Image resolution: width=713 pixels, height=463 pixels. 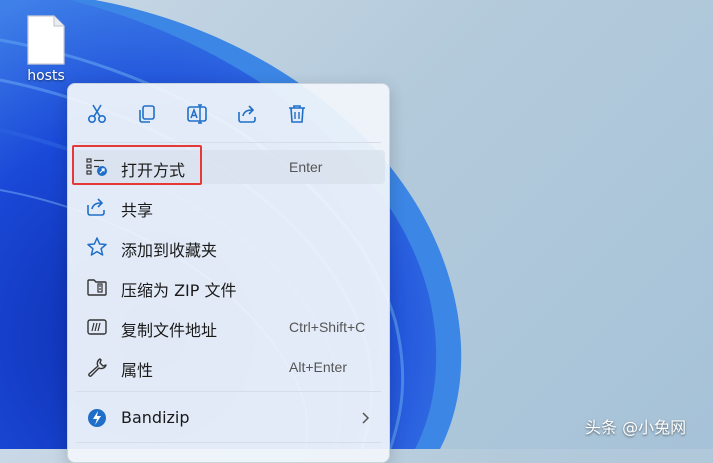 What do you see at coordinates (46, 76) in the screenshot?
I see `desktop-file-label: hosts` at bounding box center [46, 76].